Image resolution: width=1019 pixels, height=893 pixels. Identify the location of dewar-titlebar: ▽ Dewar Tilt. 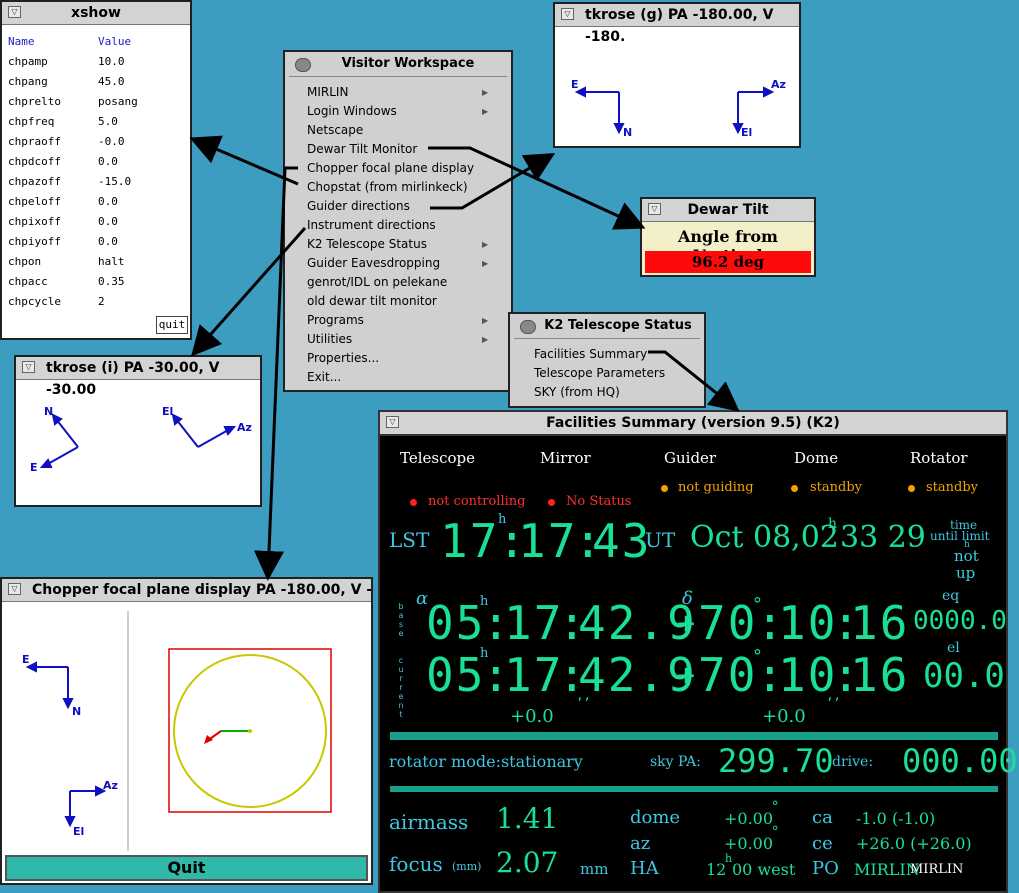
(728, 210).